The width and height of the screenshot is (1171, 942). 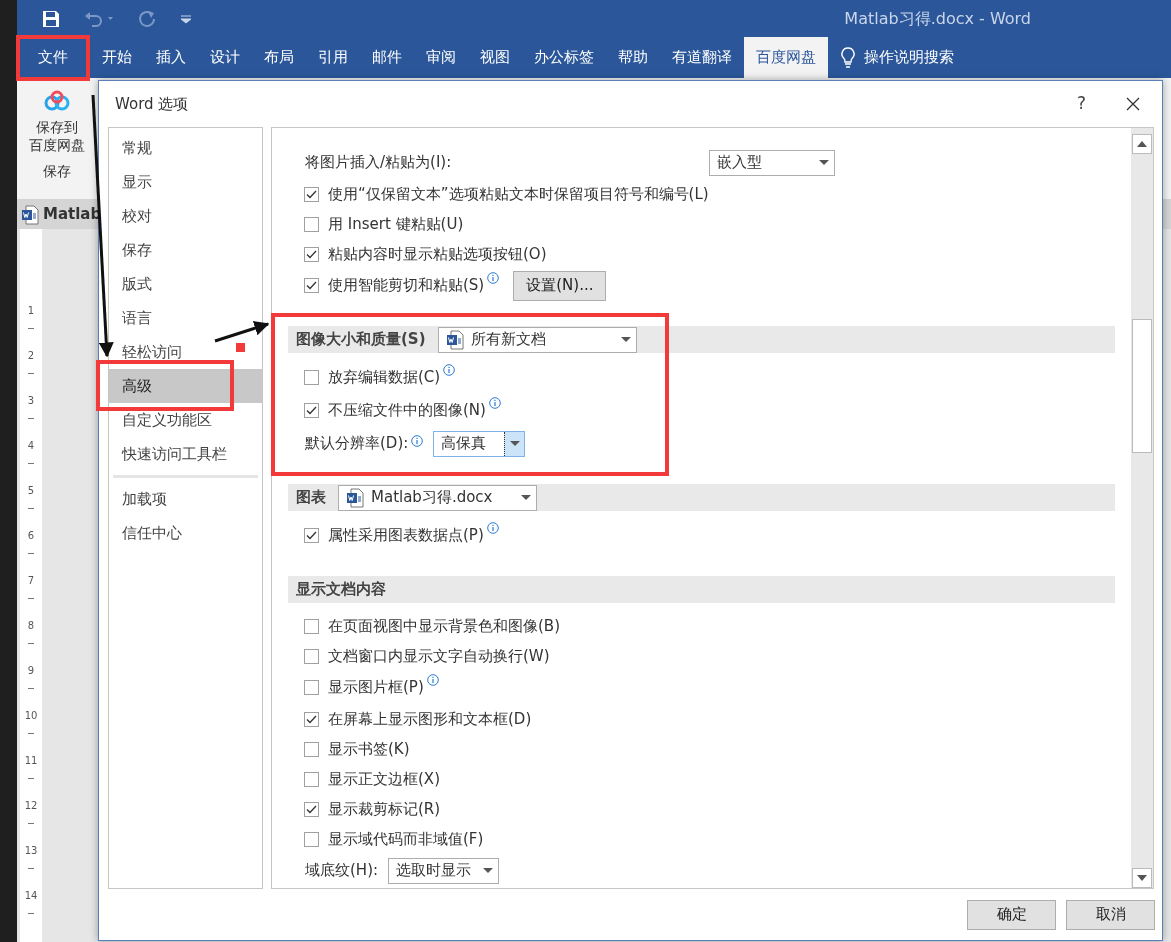 What do you see at coordinates (185, 284) in the screenshot?
I see `sidebar-item: 版式` at bounding box center [185, 284].